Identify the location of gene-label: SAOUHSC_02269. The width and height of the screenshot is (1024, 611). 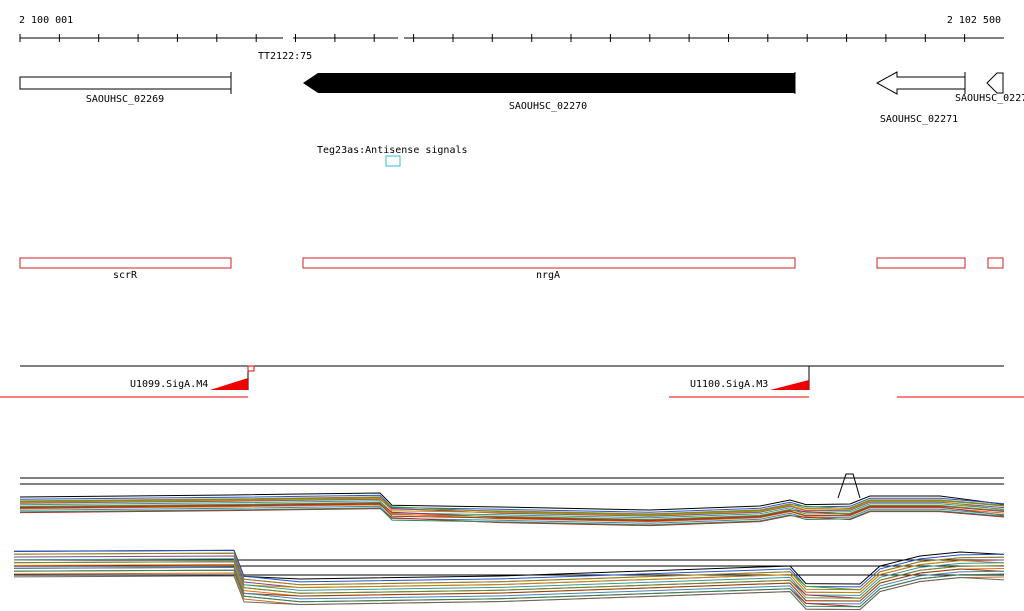
(125, 99).